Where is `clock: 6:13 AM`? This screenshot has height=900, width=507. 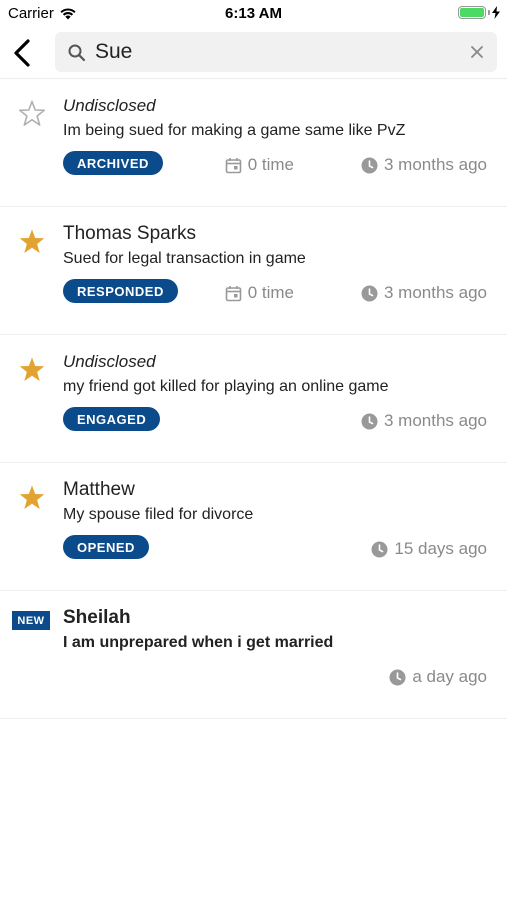
clock: 6:13 AM is located at coordinates (253, 13).